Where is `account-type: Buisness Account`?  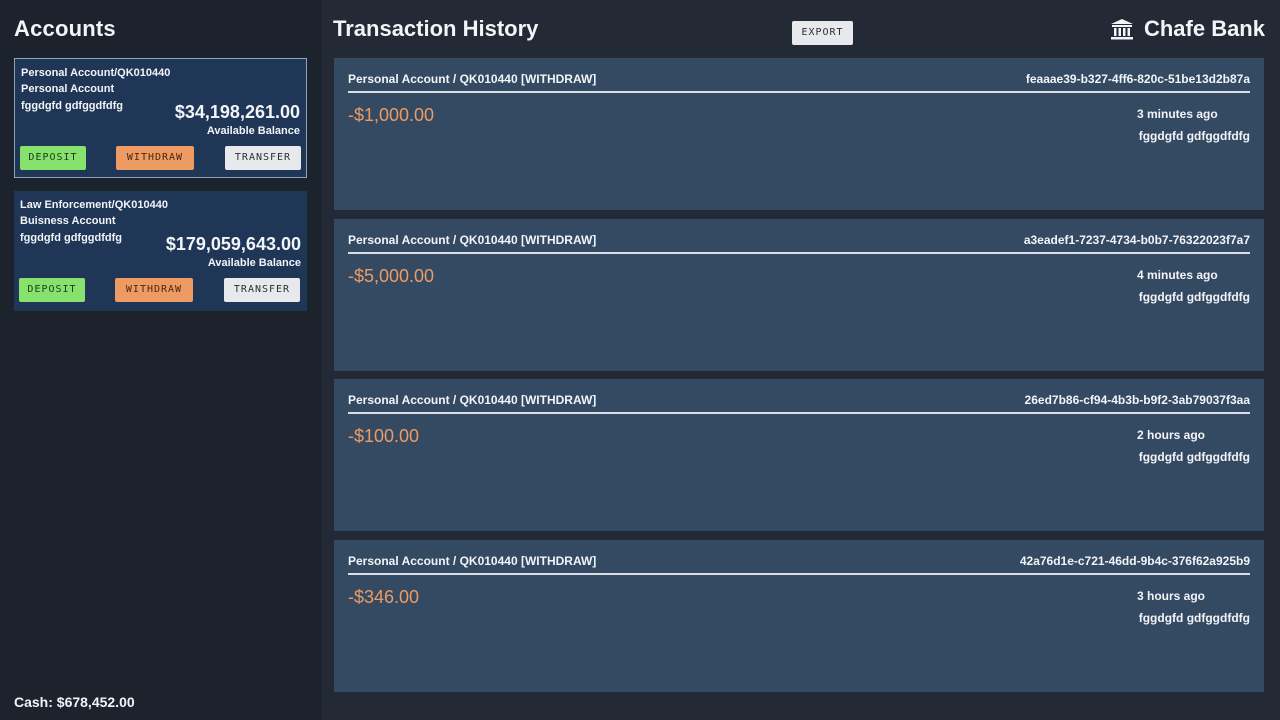
account-type: Buisness Account is located at coordinates (68, 221).